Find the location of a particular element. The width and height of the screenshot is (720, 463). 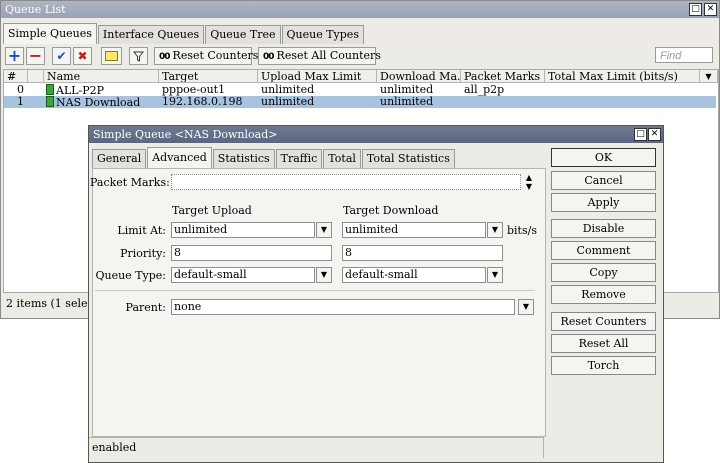

tab-interface-queues: Interface Queues is located at coordinates (151, 34).